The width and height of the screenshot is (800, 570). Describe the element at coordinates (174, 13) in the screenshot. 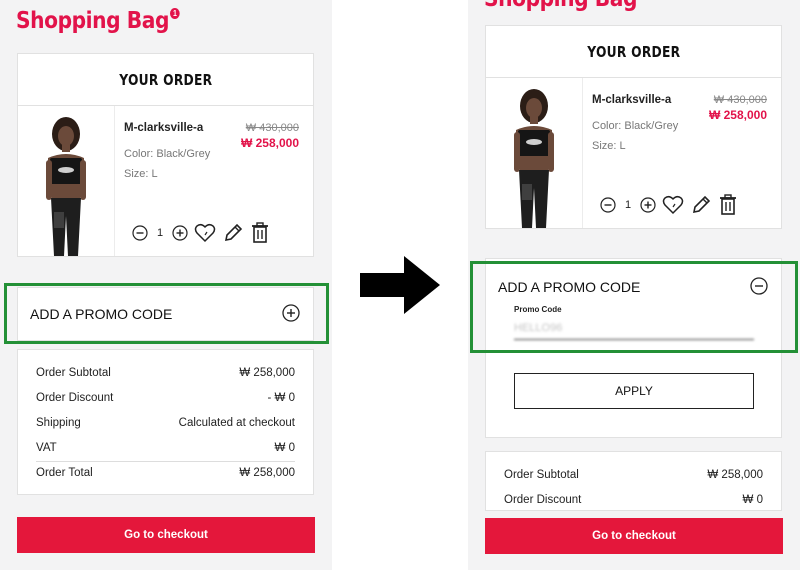

I see `bag-count-badge: 1` at that location.